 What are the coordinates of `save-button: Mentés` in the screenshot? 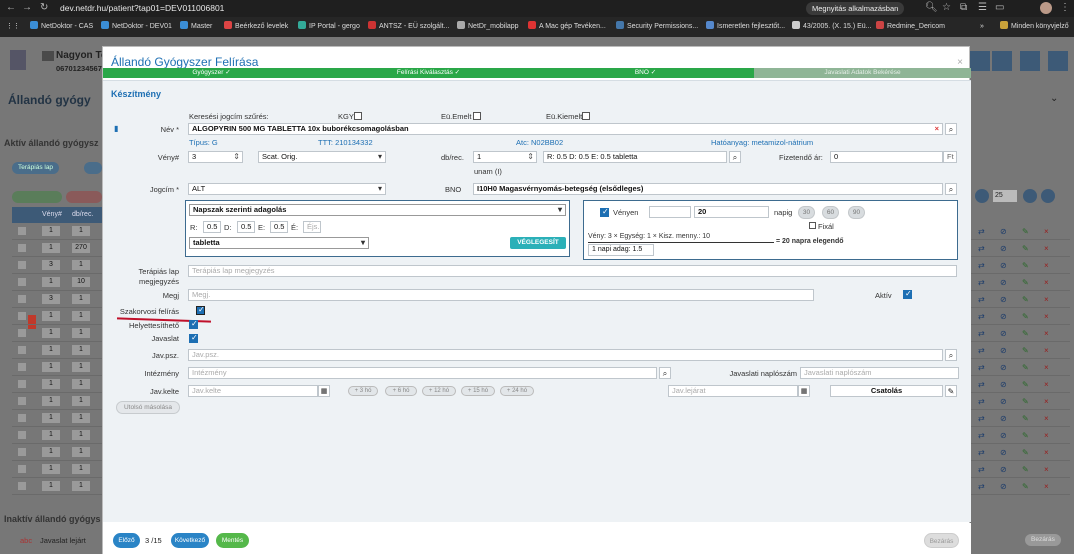 It's located at (232, 540).